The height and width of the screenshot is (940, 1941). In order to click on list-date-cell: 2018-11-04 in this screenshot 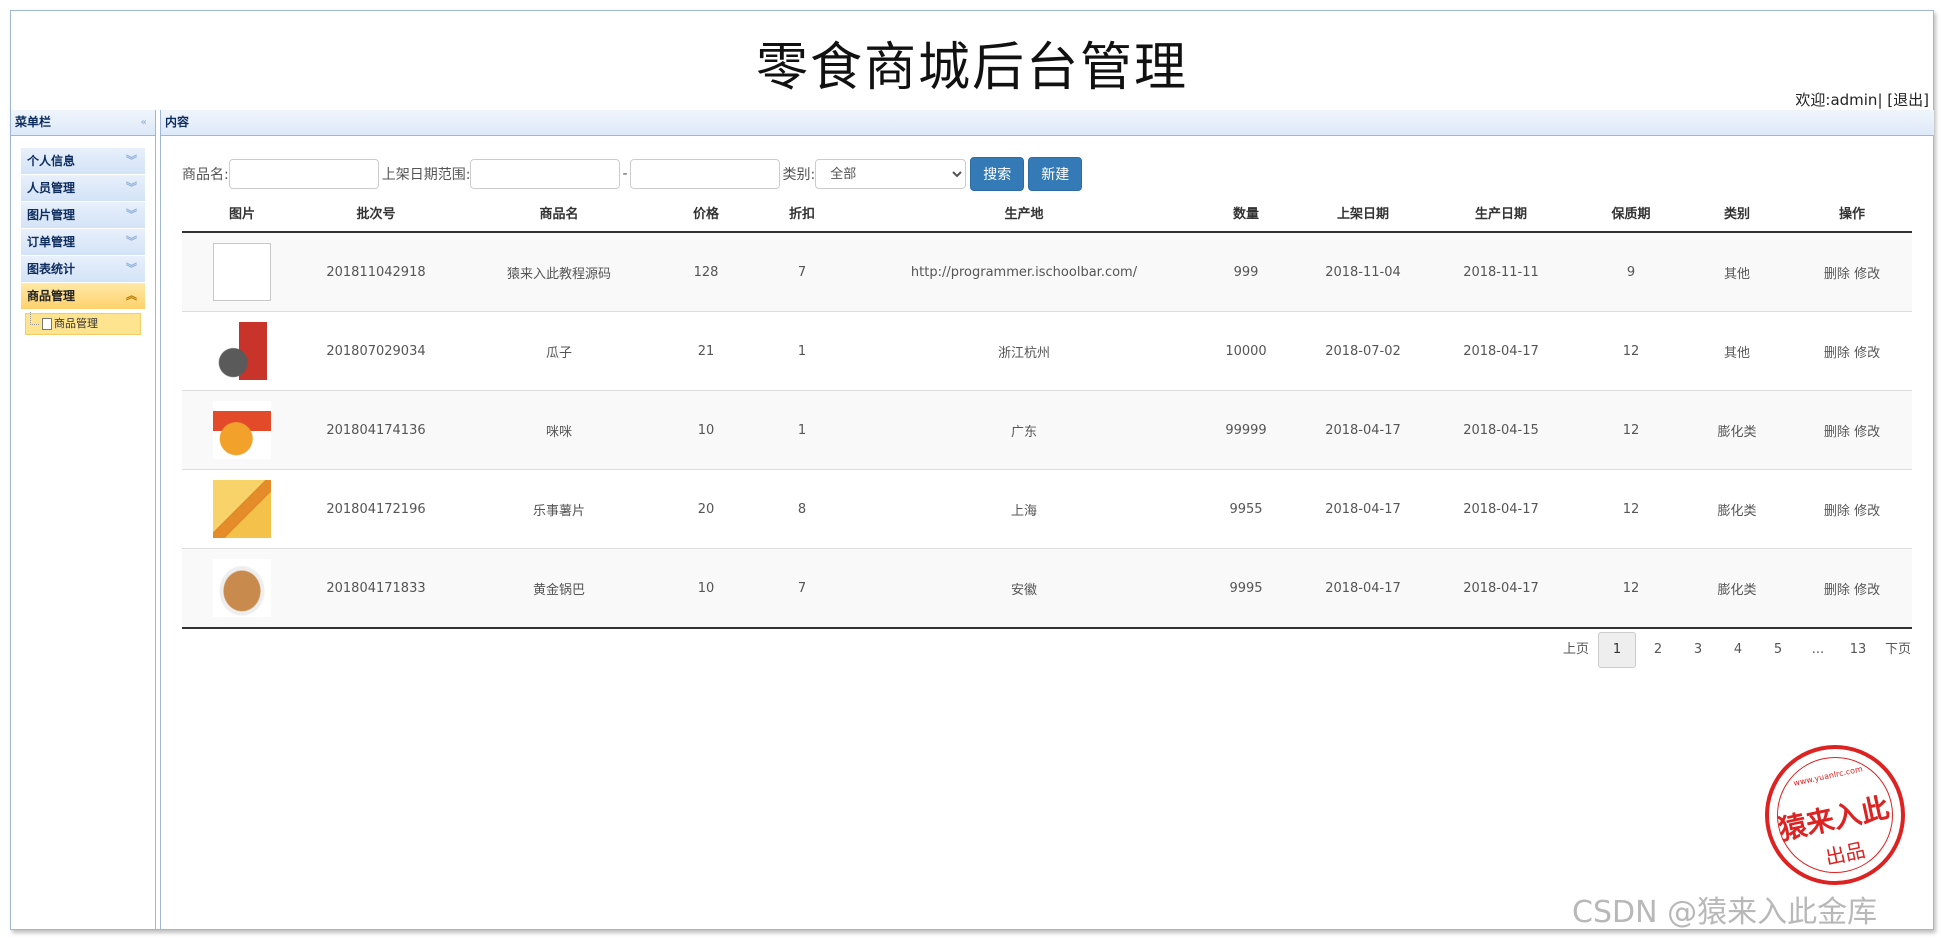, I will do `click(1363, 271)`.